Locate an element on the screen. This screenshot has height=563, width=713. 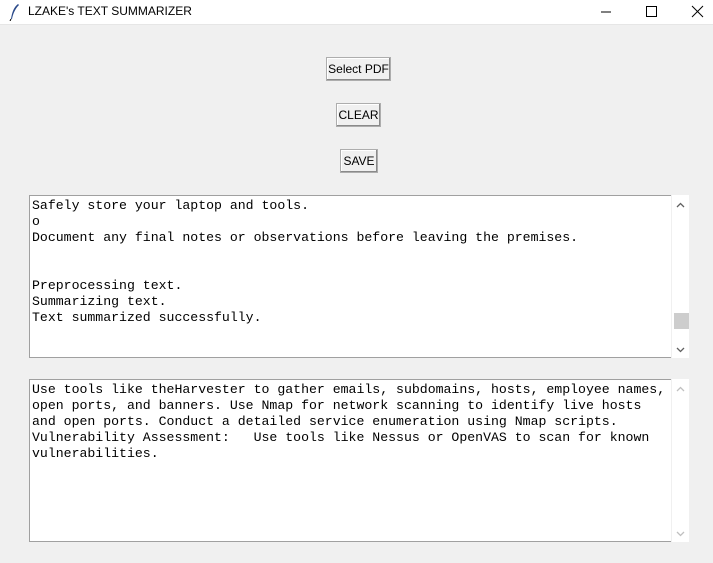
maximize-icon is located at coordinates (651, 11).